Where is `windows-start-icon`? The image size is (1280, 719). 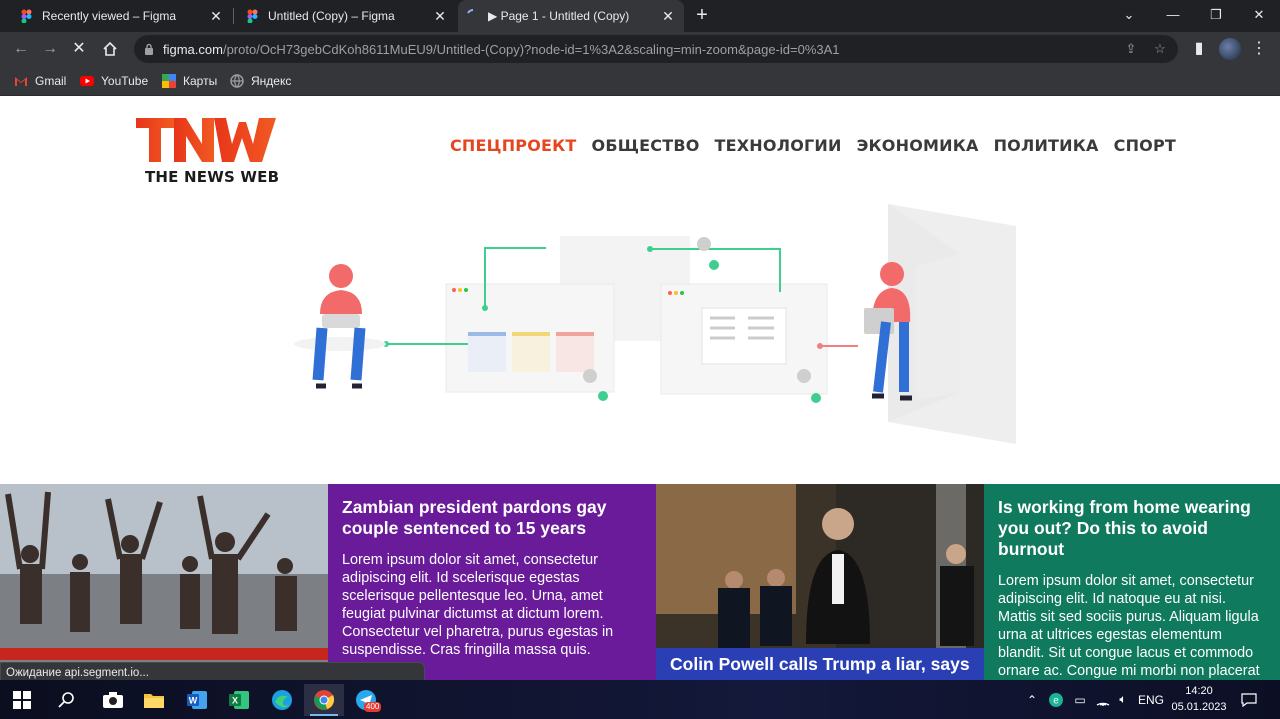 windows-start-icon is located at coordinates (22, 700).